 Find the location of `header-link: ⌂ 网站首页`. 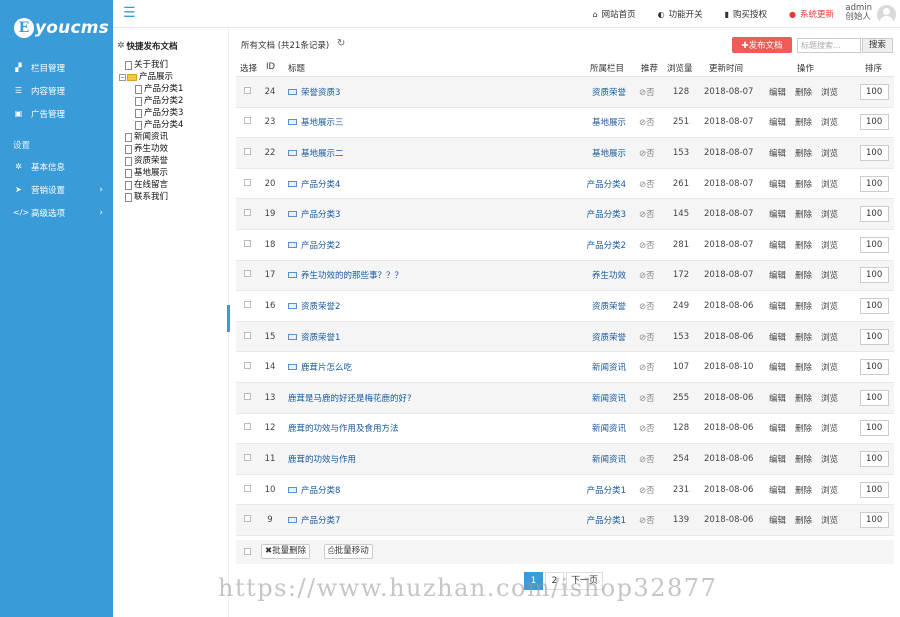

header-link: ⌂ 网站首页 is located at coordinates (613, 14).